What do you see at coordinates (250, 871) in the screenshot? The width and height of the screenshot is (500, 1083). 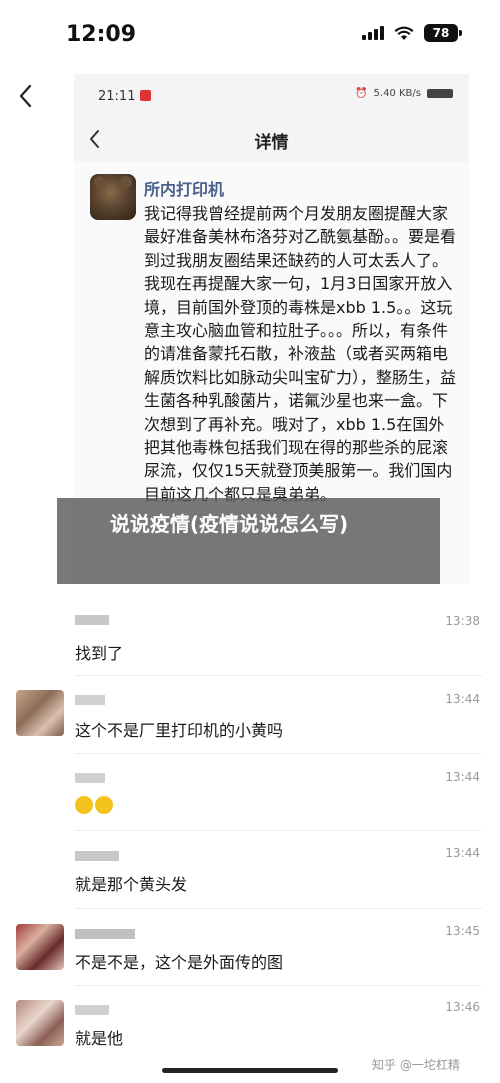 I see `comment-item: 13:44 就是那个黄头发` at bounding box center [250, 871].